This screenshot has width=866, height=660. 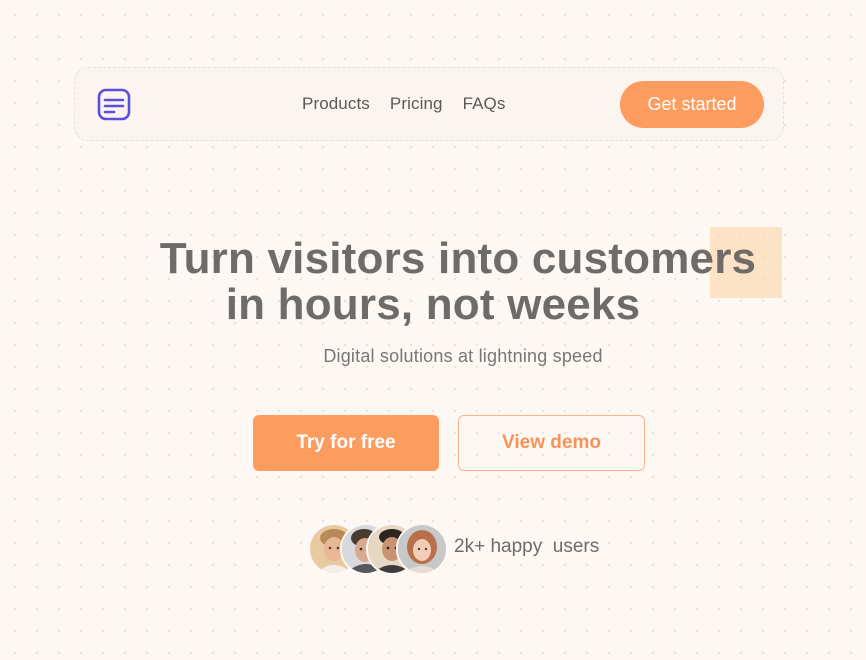 I want to click on user-avatars, so click(x=378, y=549).